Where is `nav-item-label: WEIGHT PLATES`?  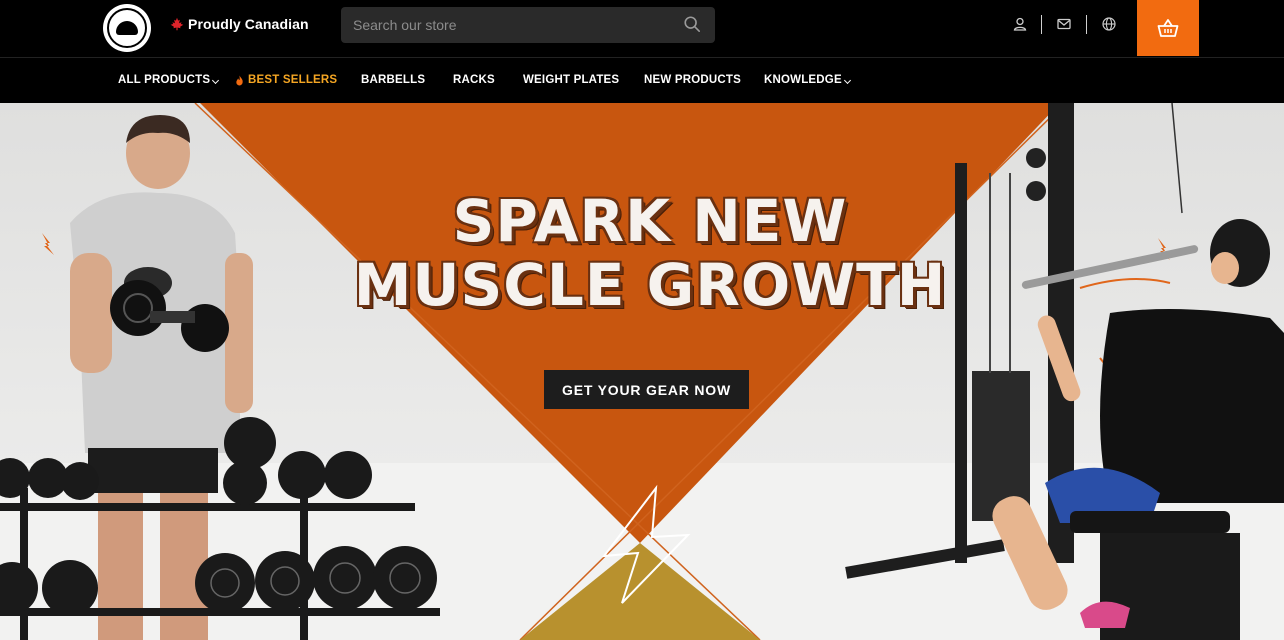
nav-item-label: WEIGHT PLATES is located at coordinates (571, 80).